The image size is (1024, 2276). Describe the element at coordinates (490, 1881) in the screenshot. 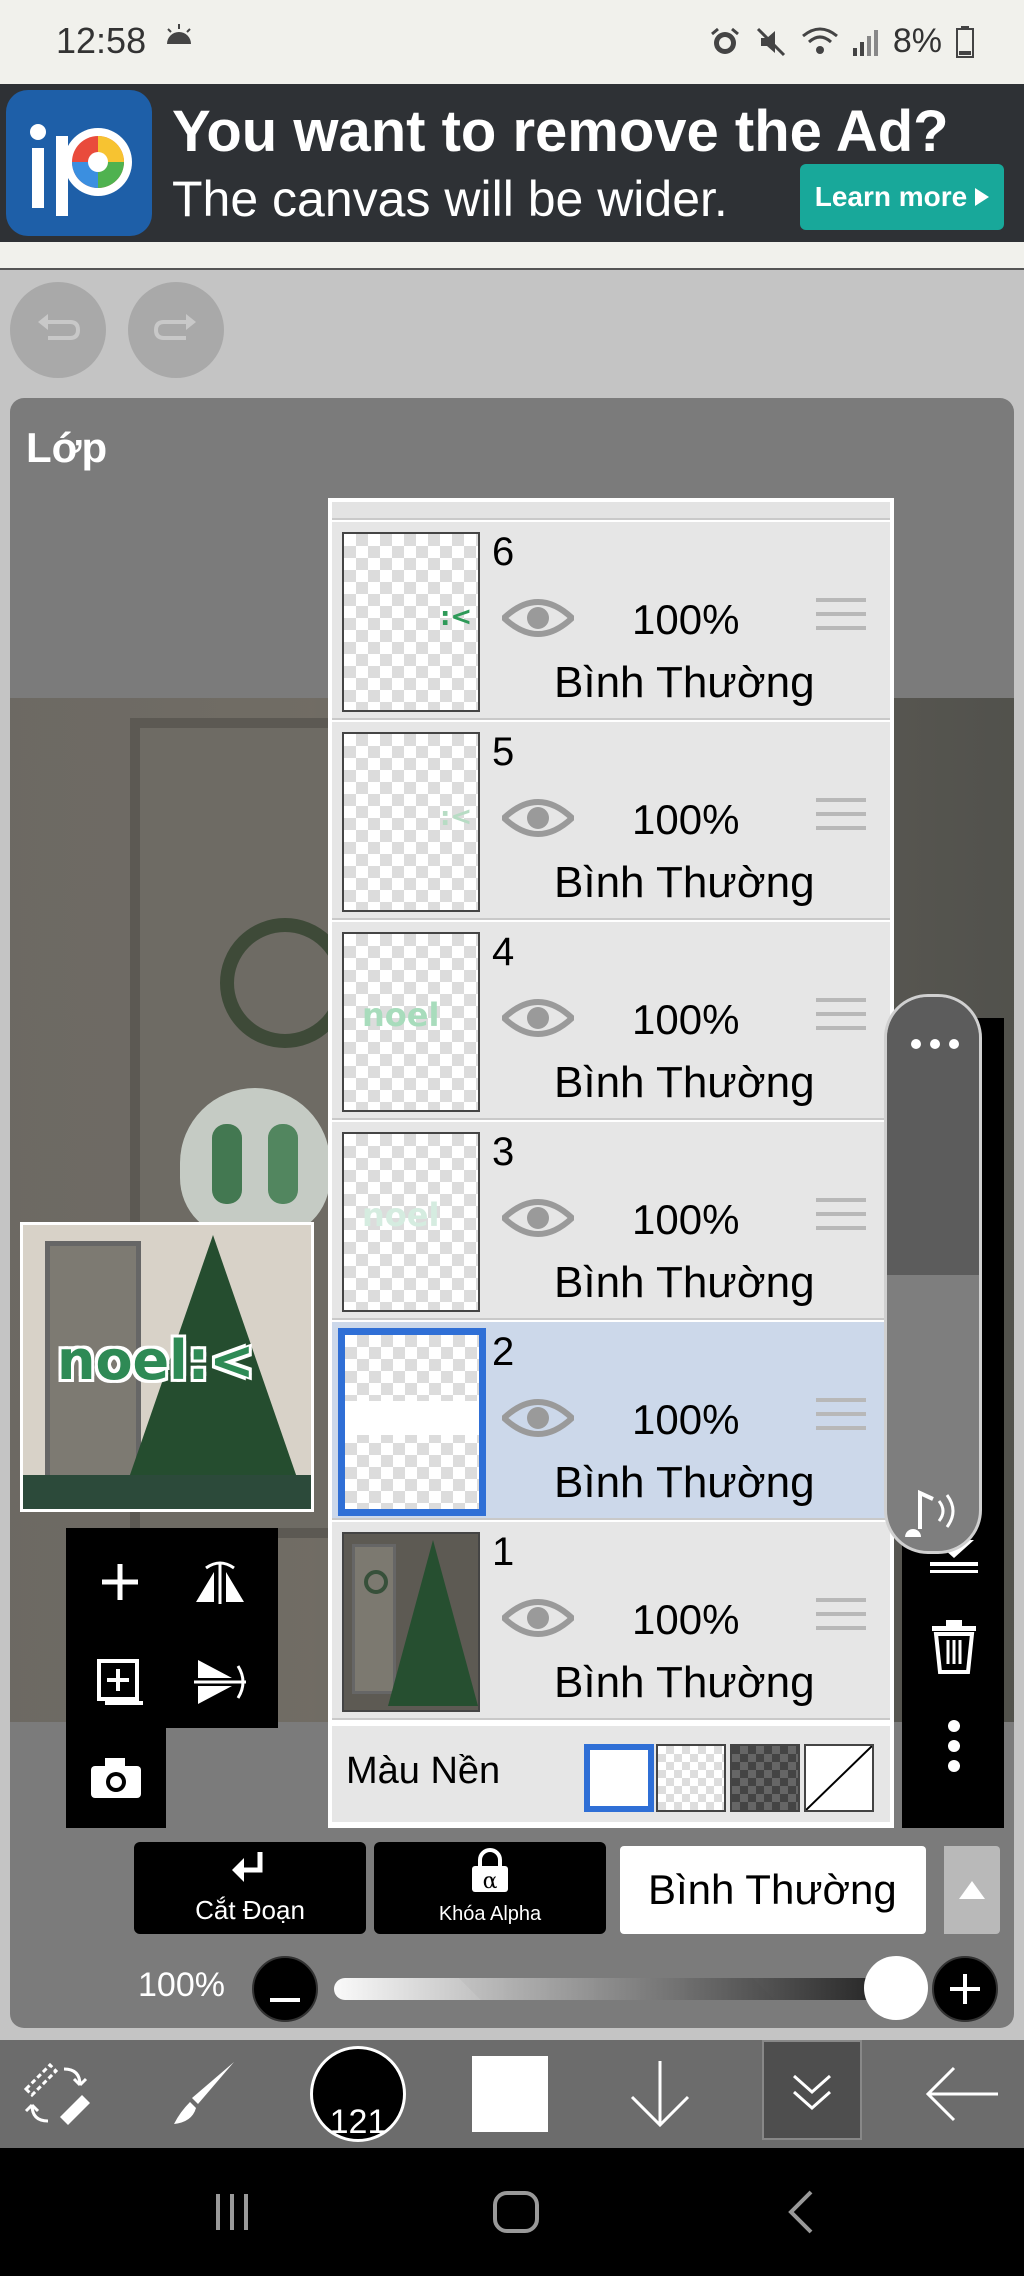

I see `alpha-symbol: α` at that location.